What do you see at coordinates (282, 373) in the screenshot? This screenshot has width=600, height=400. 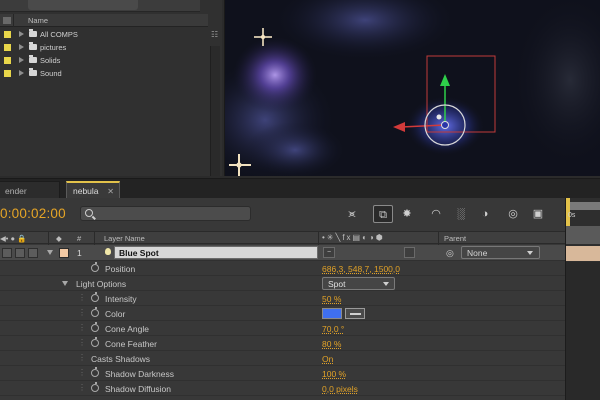 I see `property-row-shadow-darkness: ⋮ Shadow Darkness 100 %` at bounding box center [282, 373].